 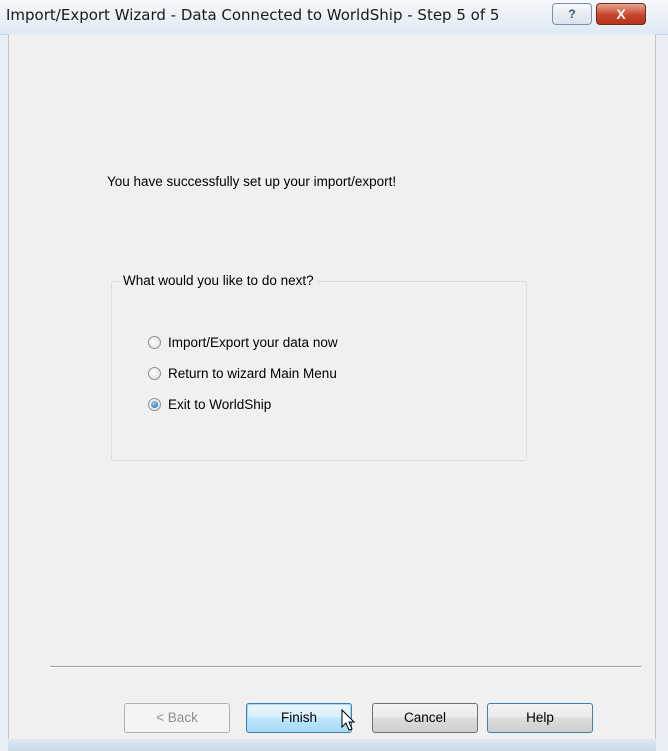 What do you see at coordinates (252, 373) in the screenshot?
I see `option-label: Return to wizard Main Menu` at bounding box center [252, 373].